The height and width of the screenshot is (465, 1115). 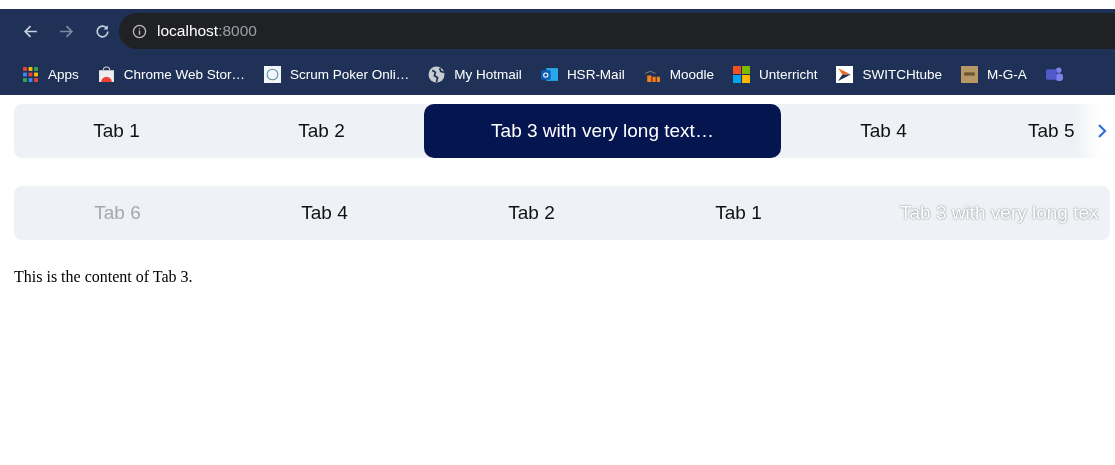 What do you see at coordinates (1102, 131) in the screenshot?
I see `chevron-right-icon` at bounding box center [1102, 131].